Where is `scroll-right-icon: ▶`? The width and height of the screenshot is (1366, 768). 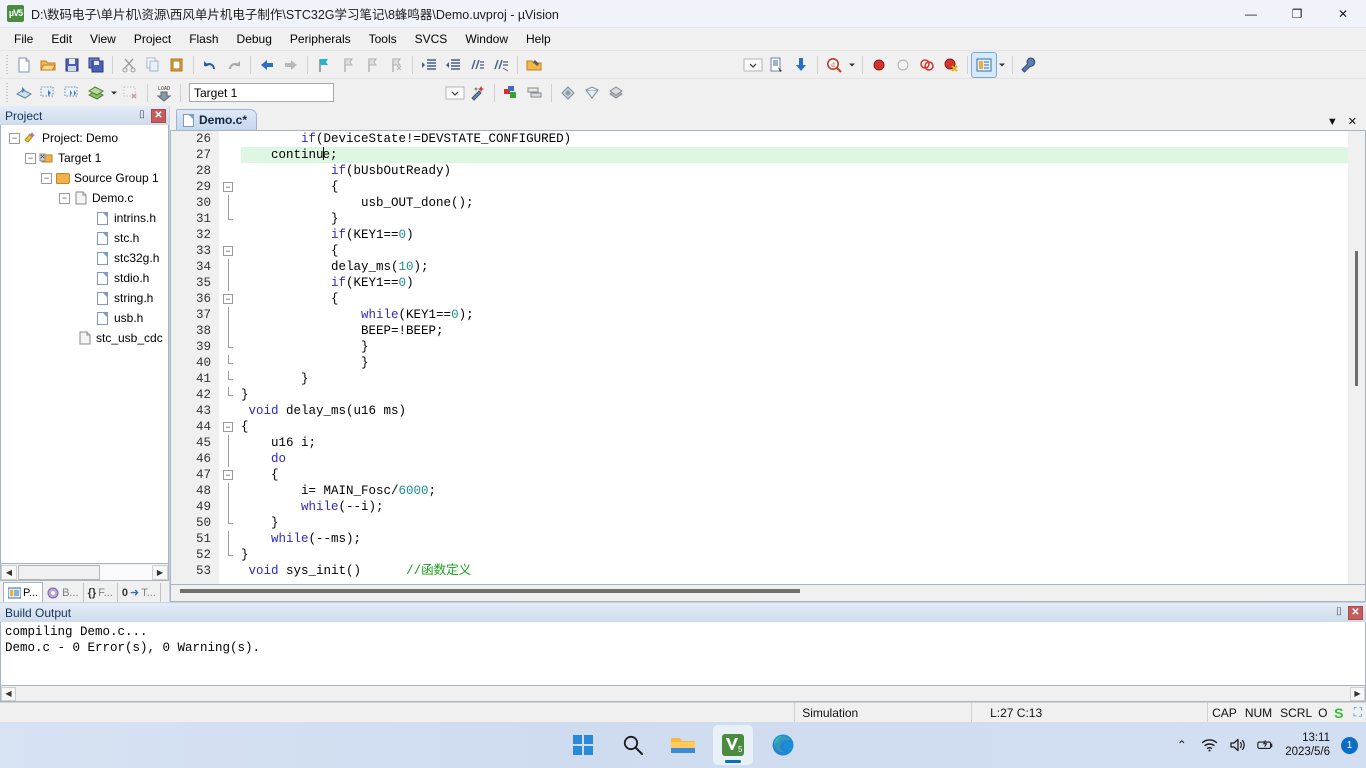 scroll-right-icon: ▶ is located at coordinates (1357, 693).